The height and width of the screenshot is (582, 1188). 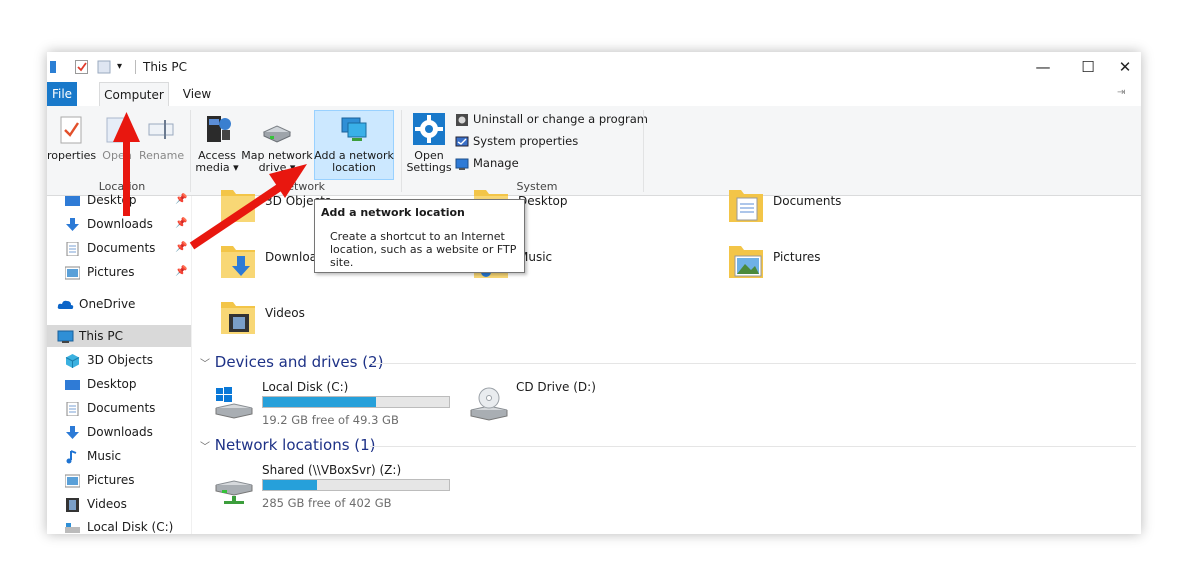 I want to click on annotation-arrows, so click(x=210, y=181).